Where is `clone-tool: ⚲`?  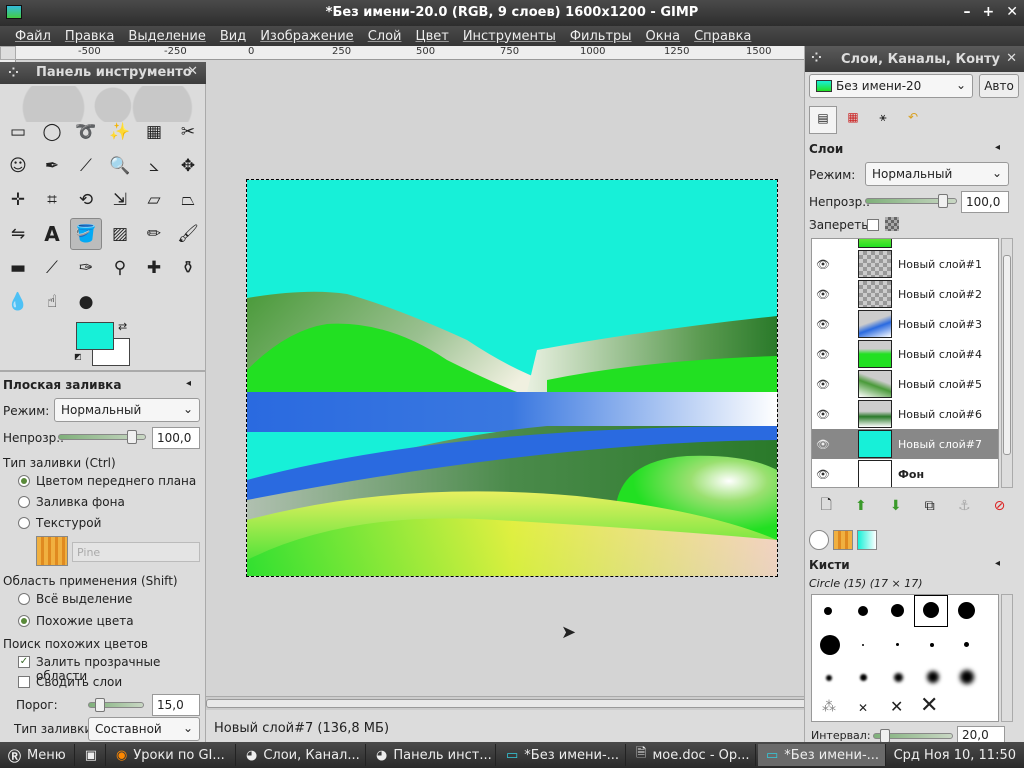 clone-tool: ⚲ is located at coordinates (120, 268).